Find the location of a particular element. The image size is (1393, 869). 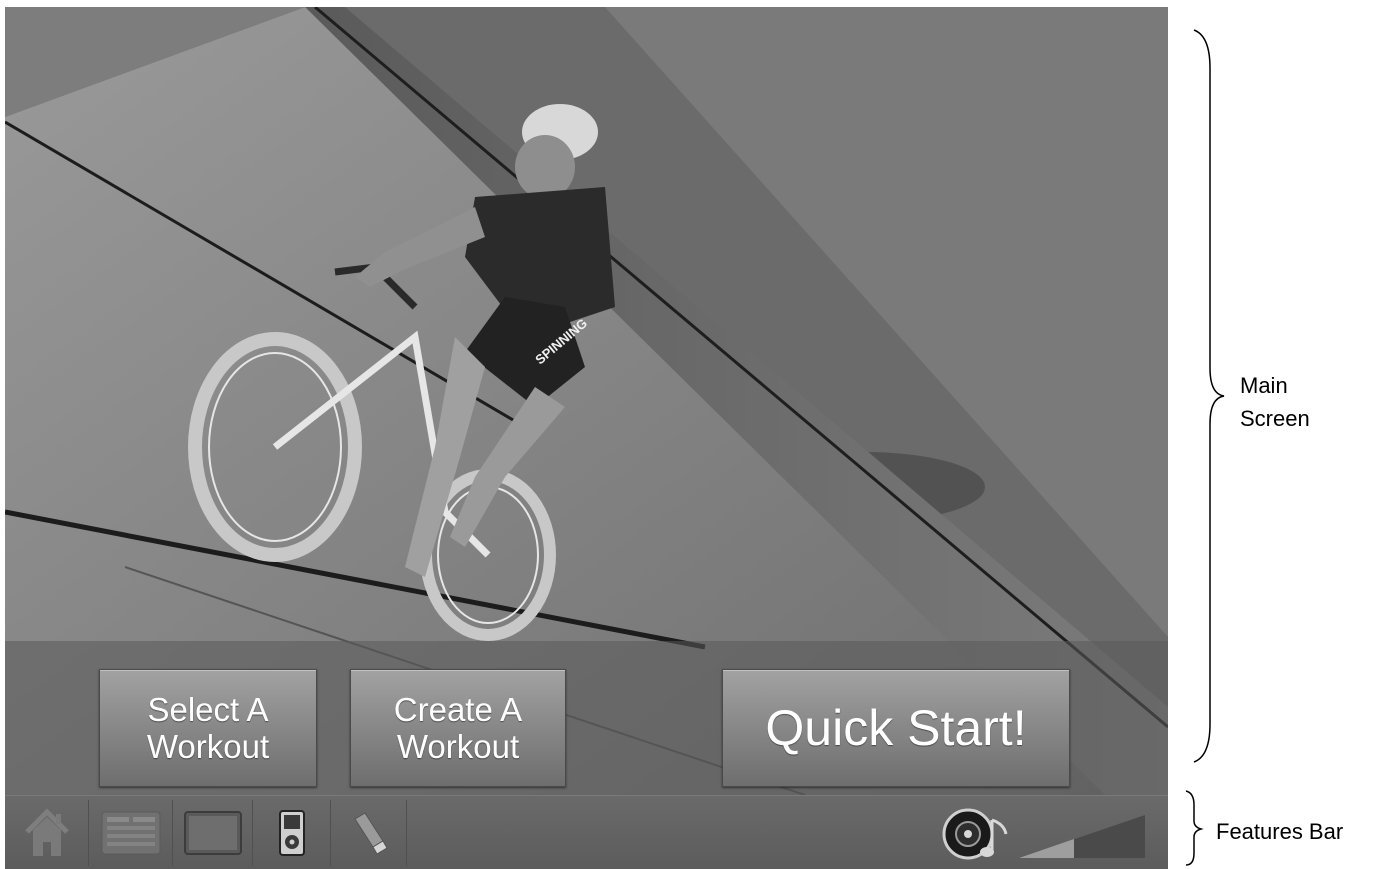

quick-start-button: Quick Start! is located at coordinates (896, 728).